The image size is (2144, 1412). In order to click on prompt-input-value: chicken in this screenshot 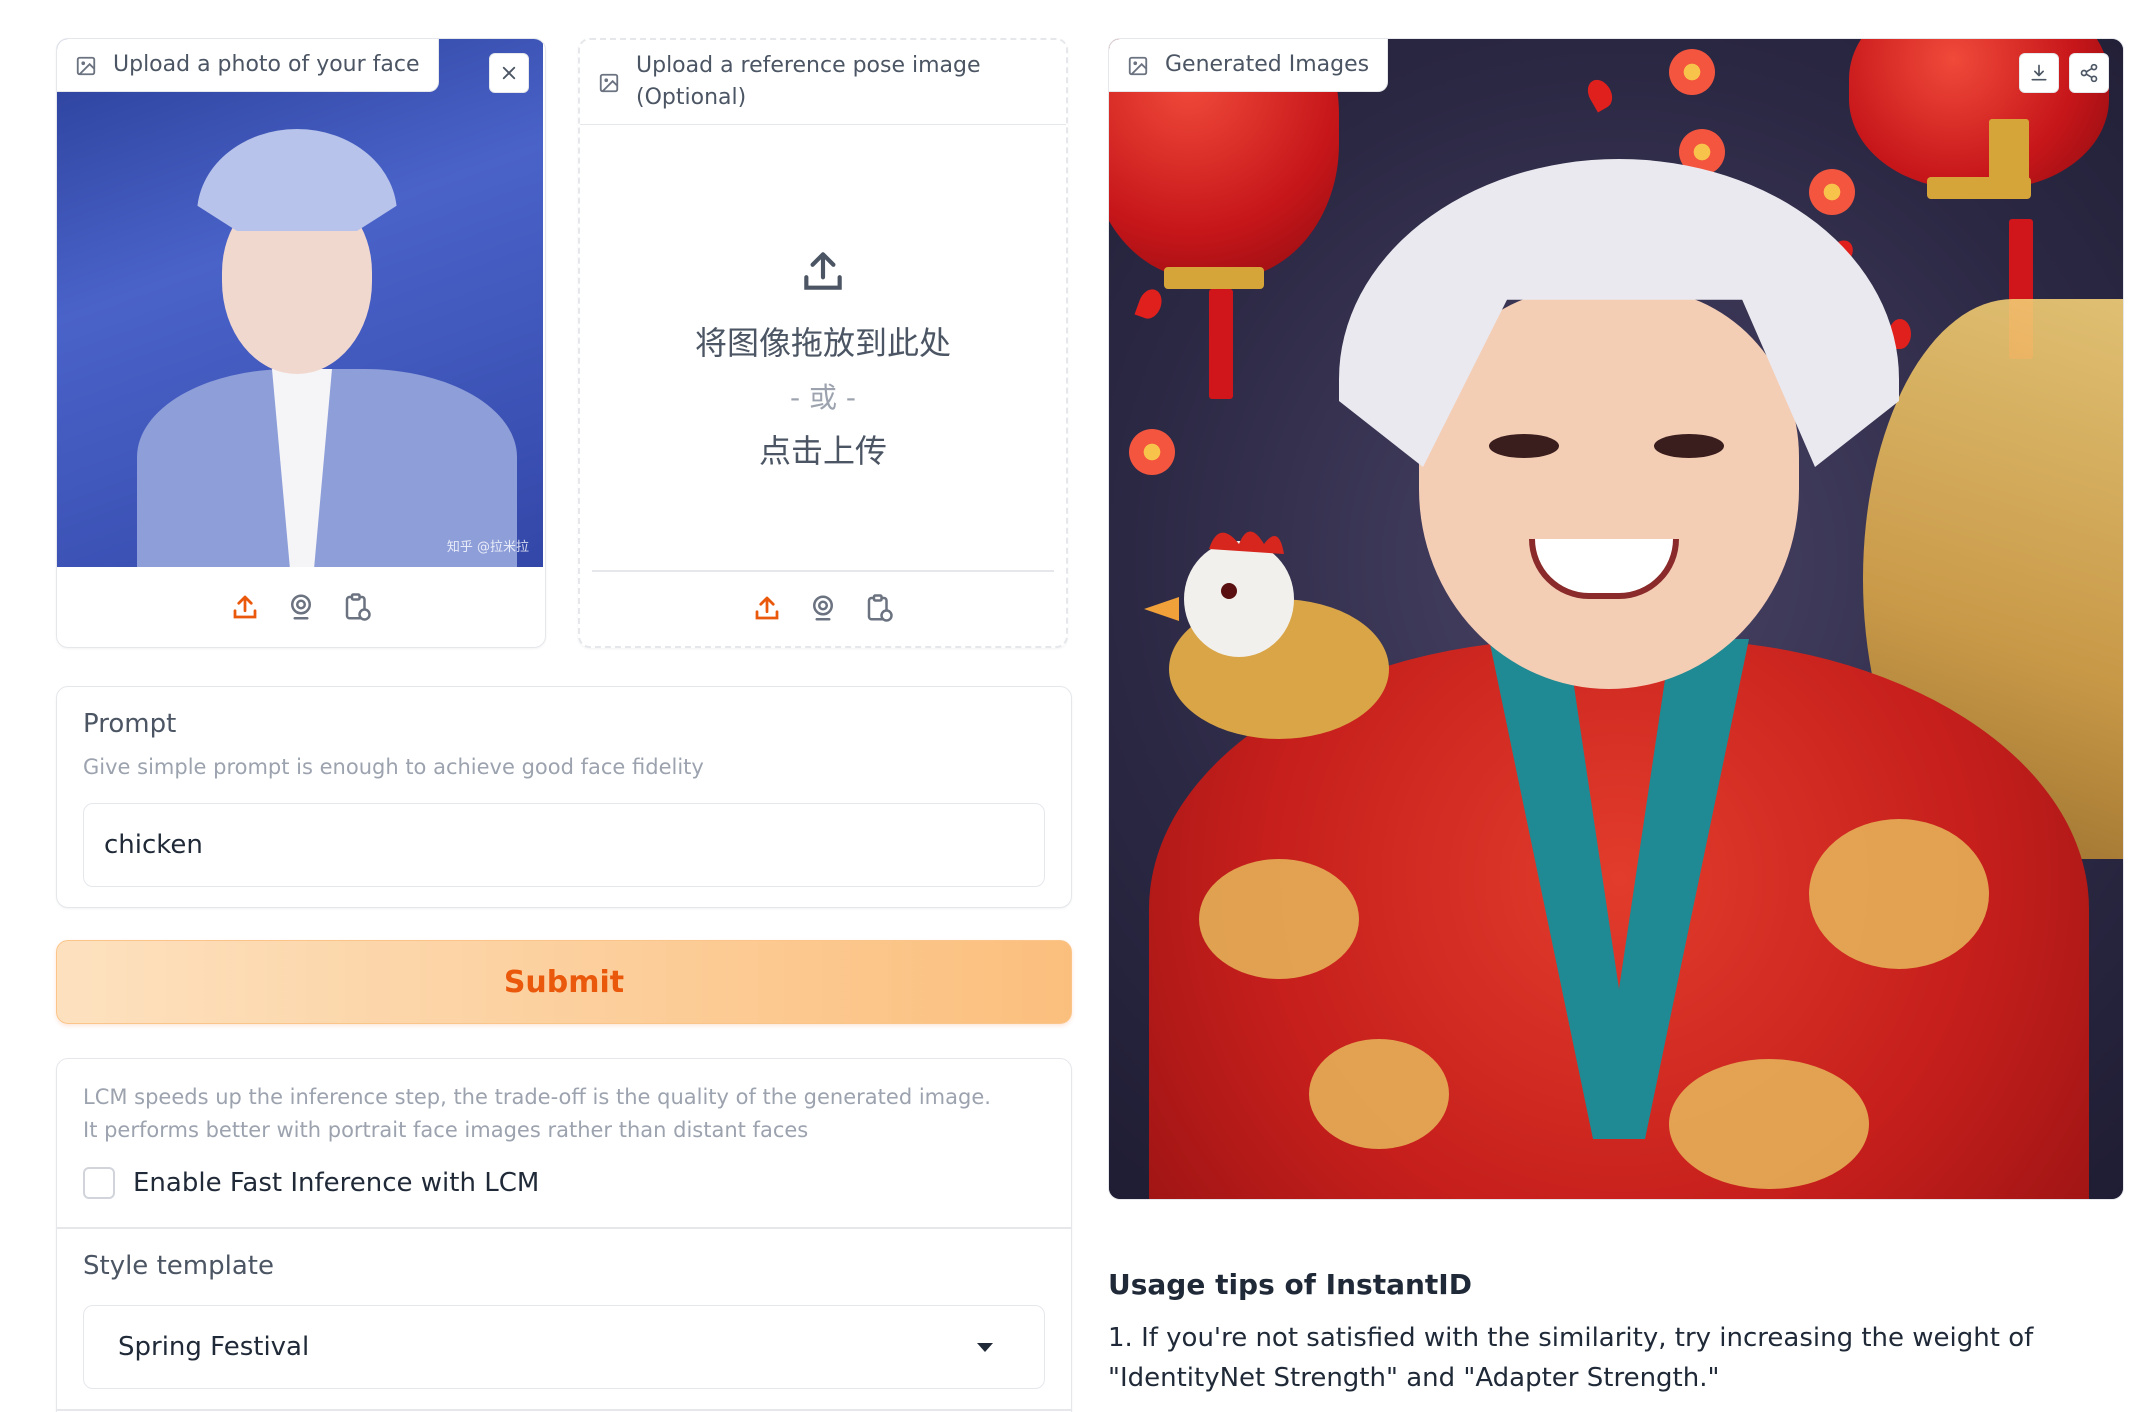, I will do `click(153, 845)`.